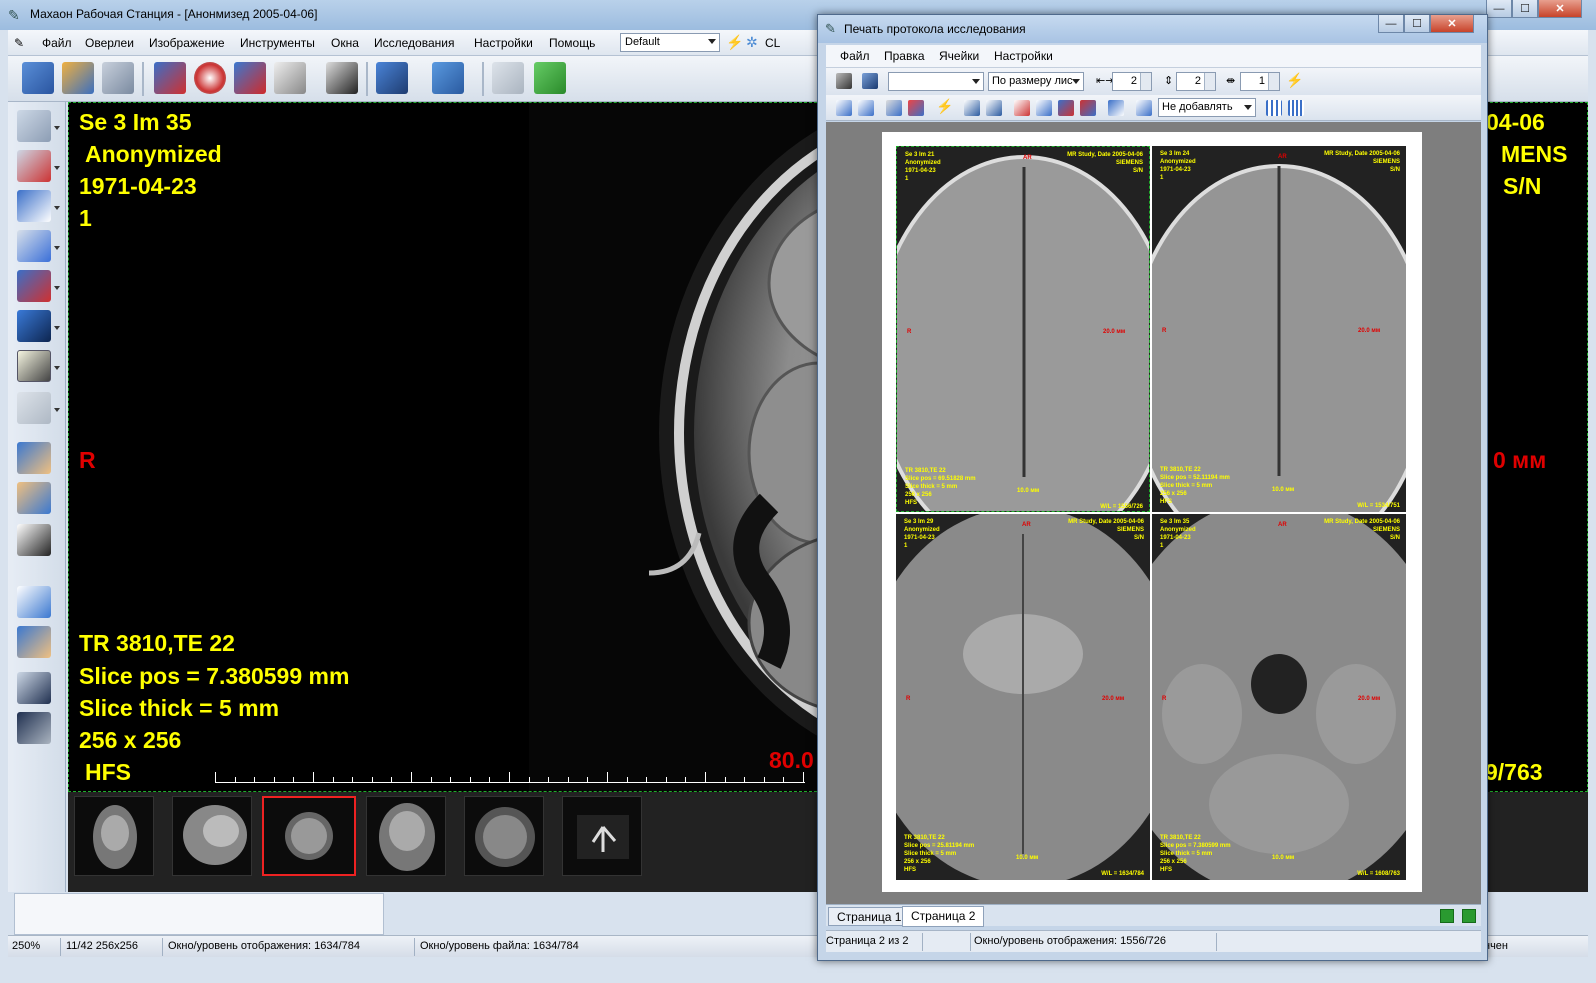 Image resolution: width=1596 pixels, height=983 pixels. Describe the element at coordinates (972, 108) in the screenshot. I see `cell-top-icon` at that location.